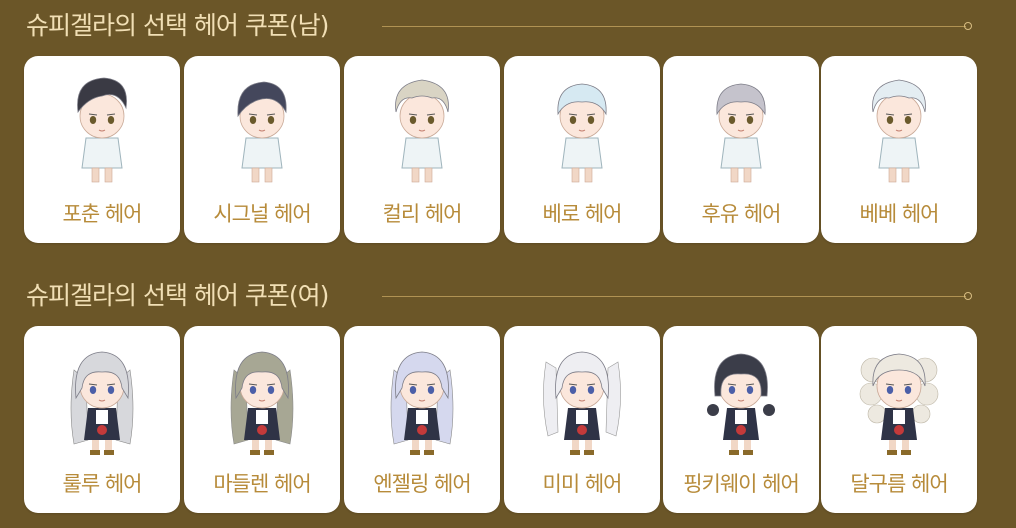 The width and height of the screenshot is (1016, 528). Describe the element at coordinates (262, 214) in the screenshot. I see `hair-name-label: 시그널 헤어` at that location.